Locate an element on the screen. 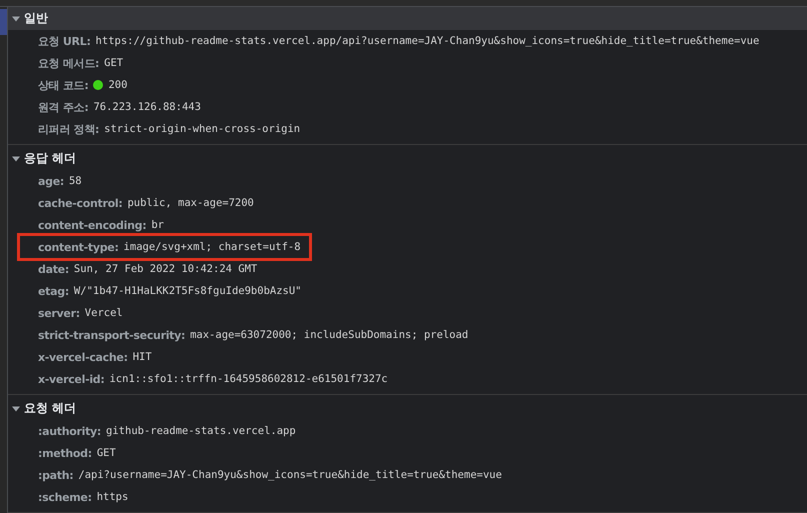 The image size is (807, 513). header-name: 리퍼러 정책: is located at coordinates (69, 129).